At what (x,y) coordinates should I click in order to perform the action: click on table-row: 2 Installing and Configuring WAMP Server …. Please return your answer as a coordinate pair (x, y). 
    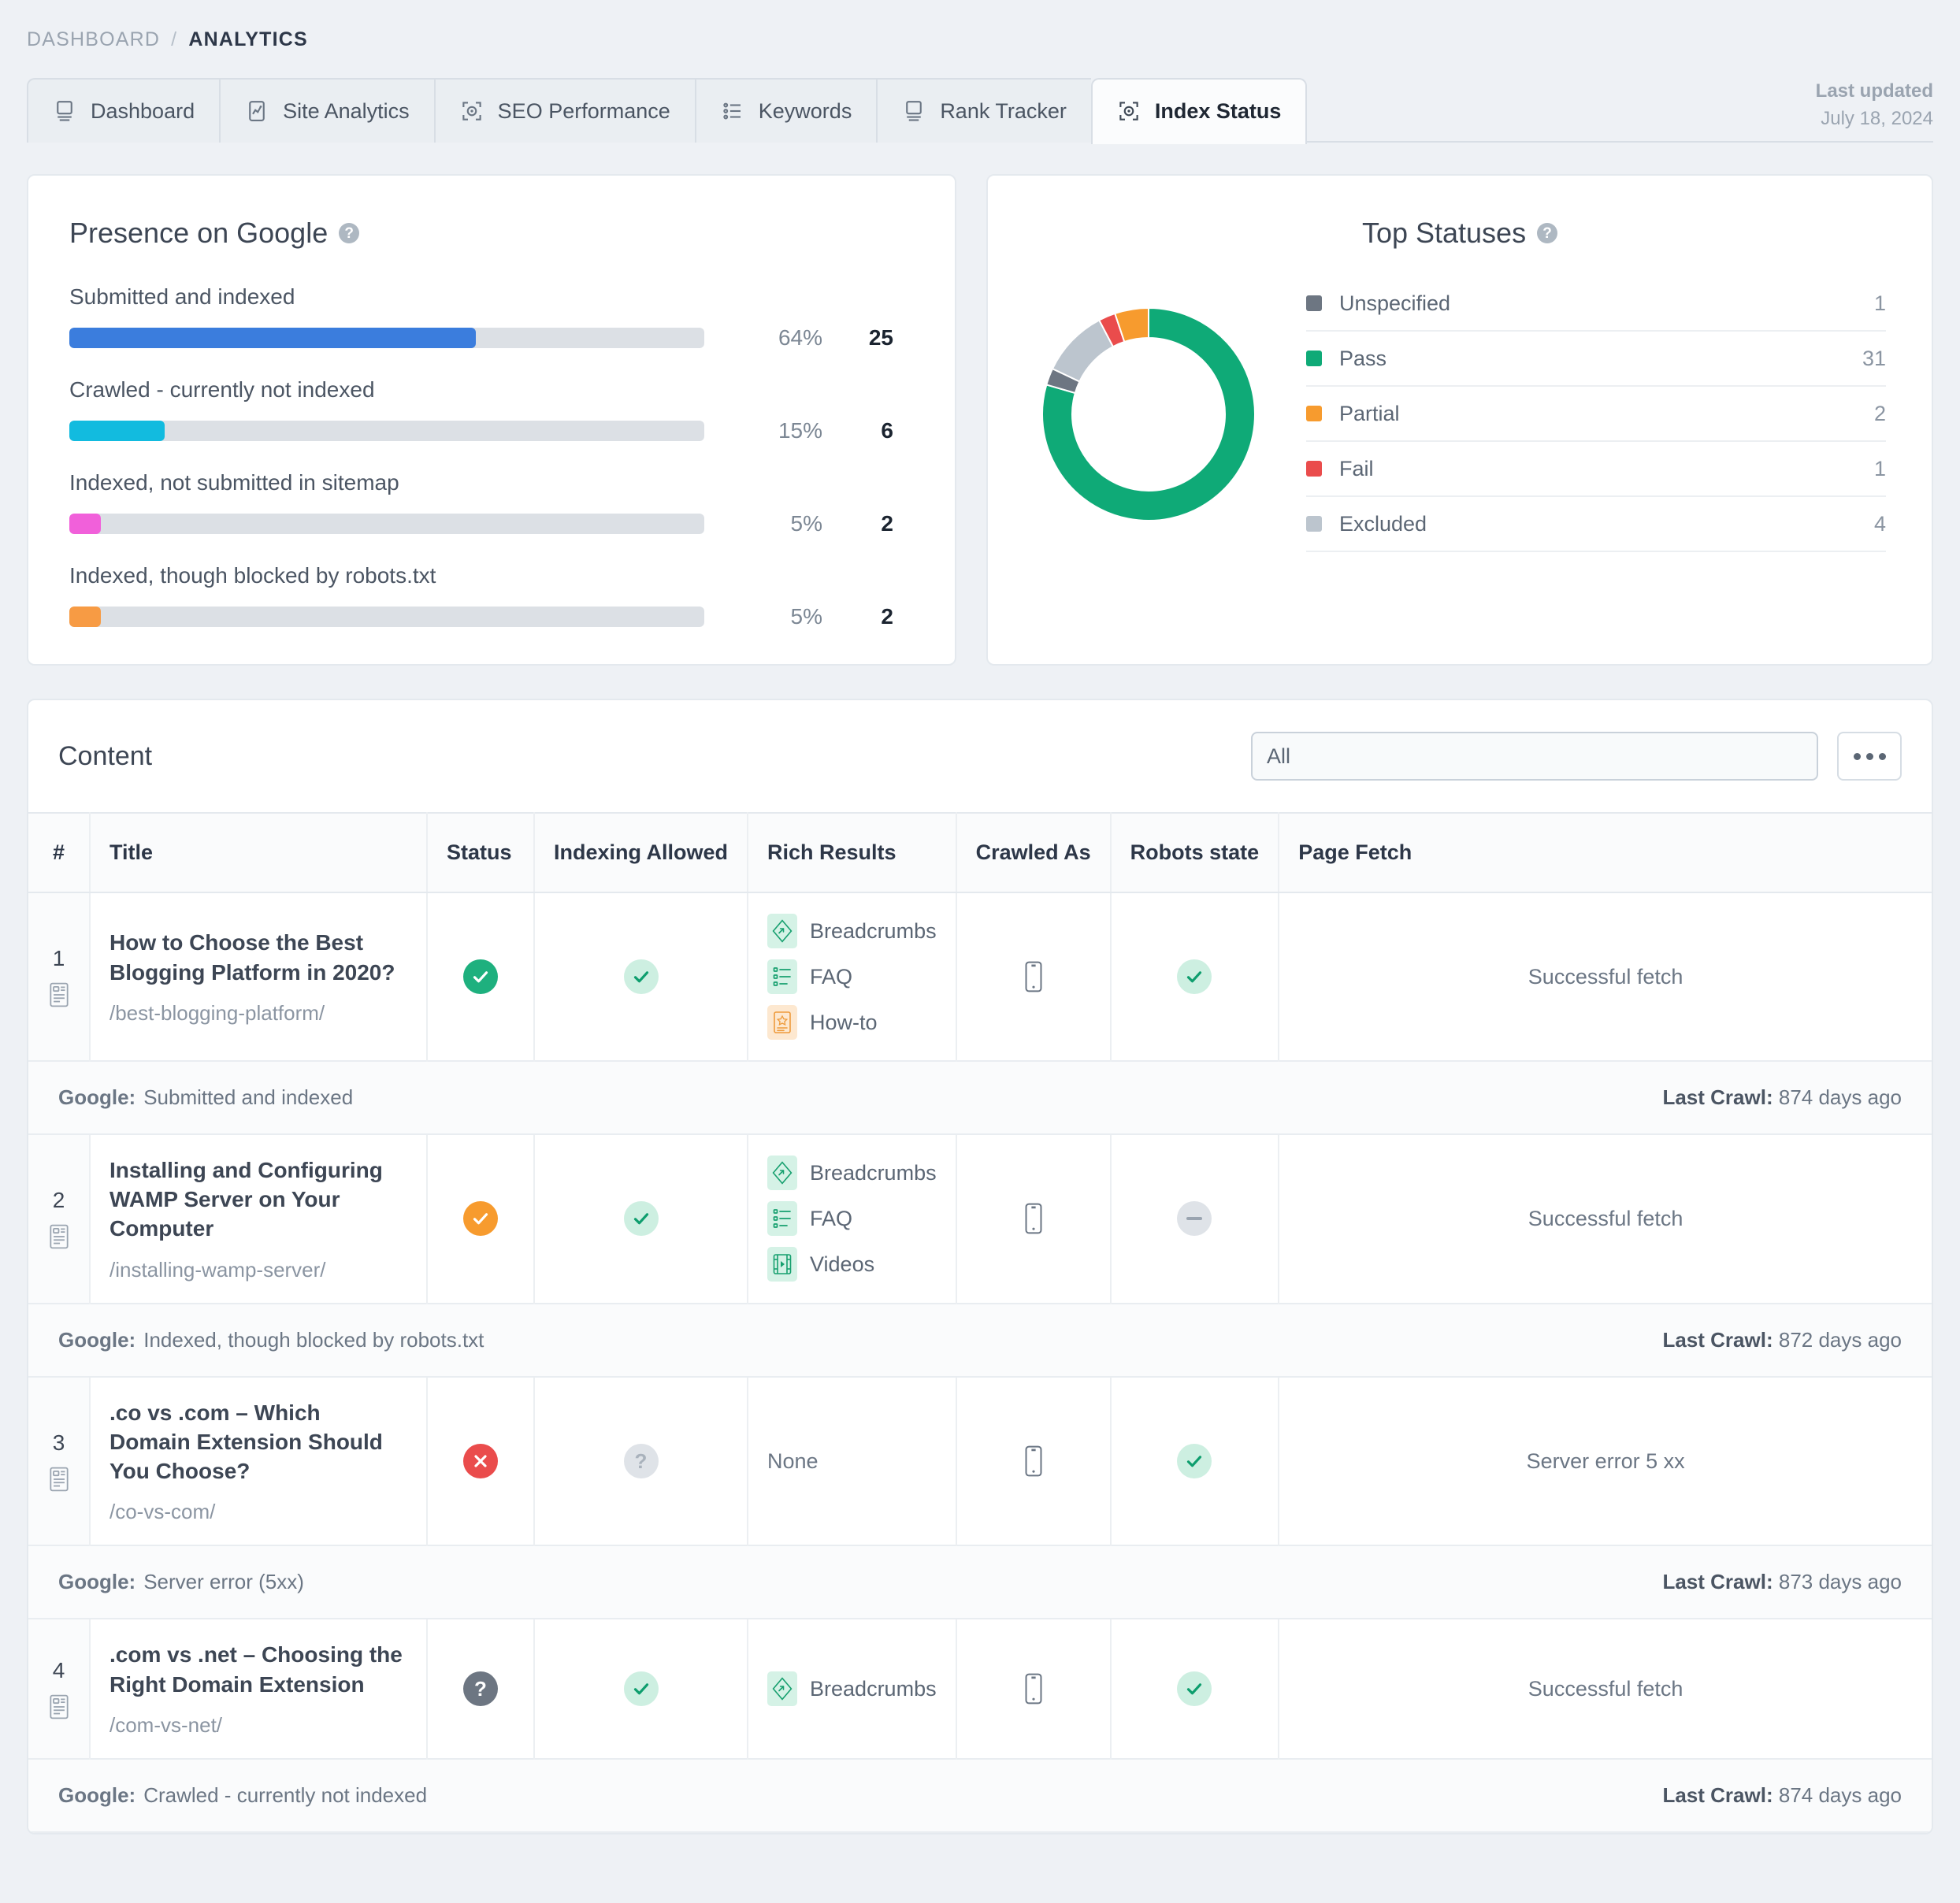
    Looking at the image, I should click on (980, 1219).